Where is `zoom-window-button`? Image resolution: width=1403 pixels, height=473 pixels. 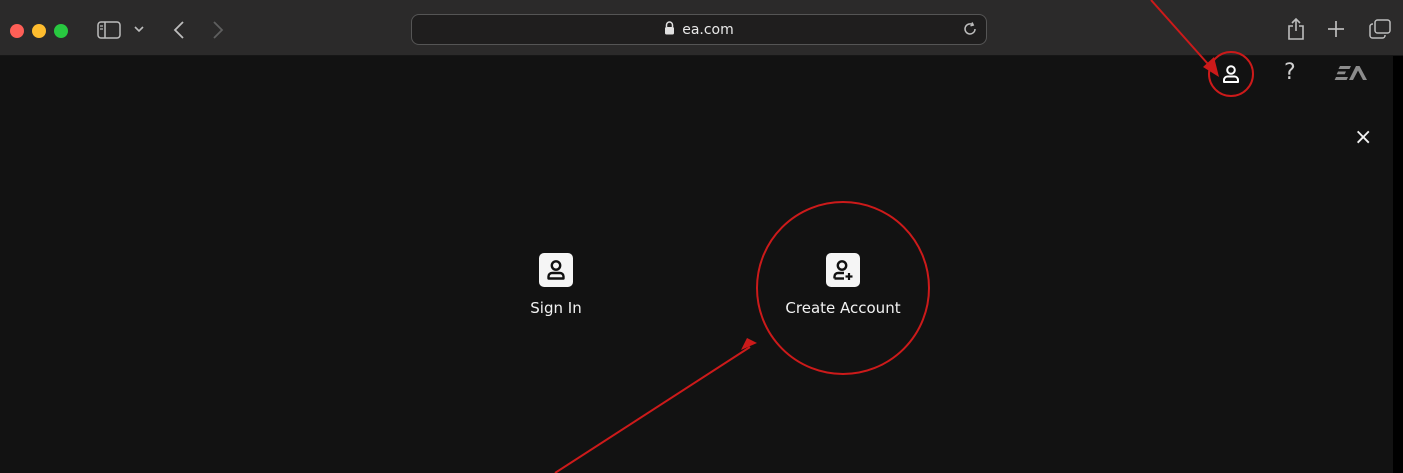
zoom-window-button is located at coordinates (61, 31).